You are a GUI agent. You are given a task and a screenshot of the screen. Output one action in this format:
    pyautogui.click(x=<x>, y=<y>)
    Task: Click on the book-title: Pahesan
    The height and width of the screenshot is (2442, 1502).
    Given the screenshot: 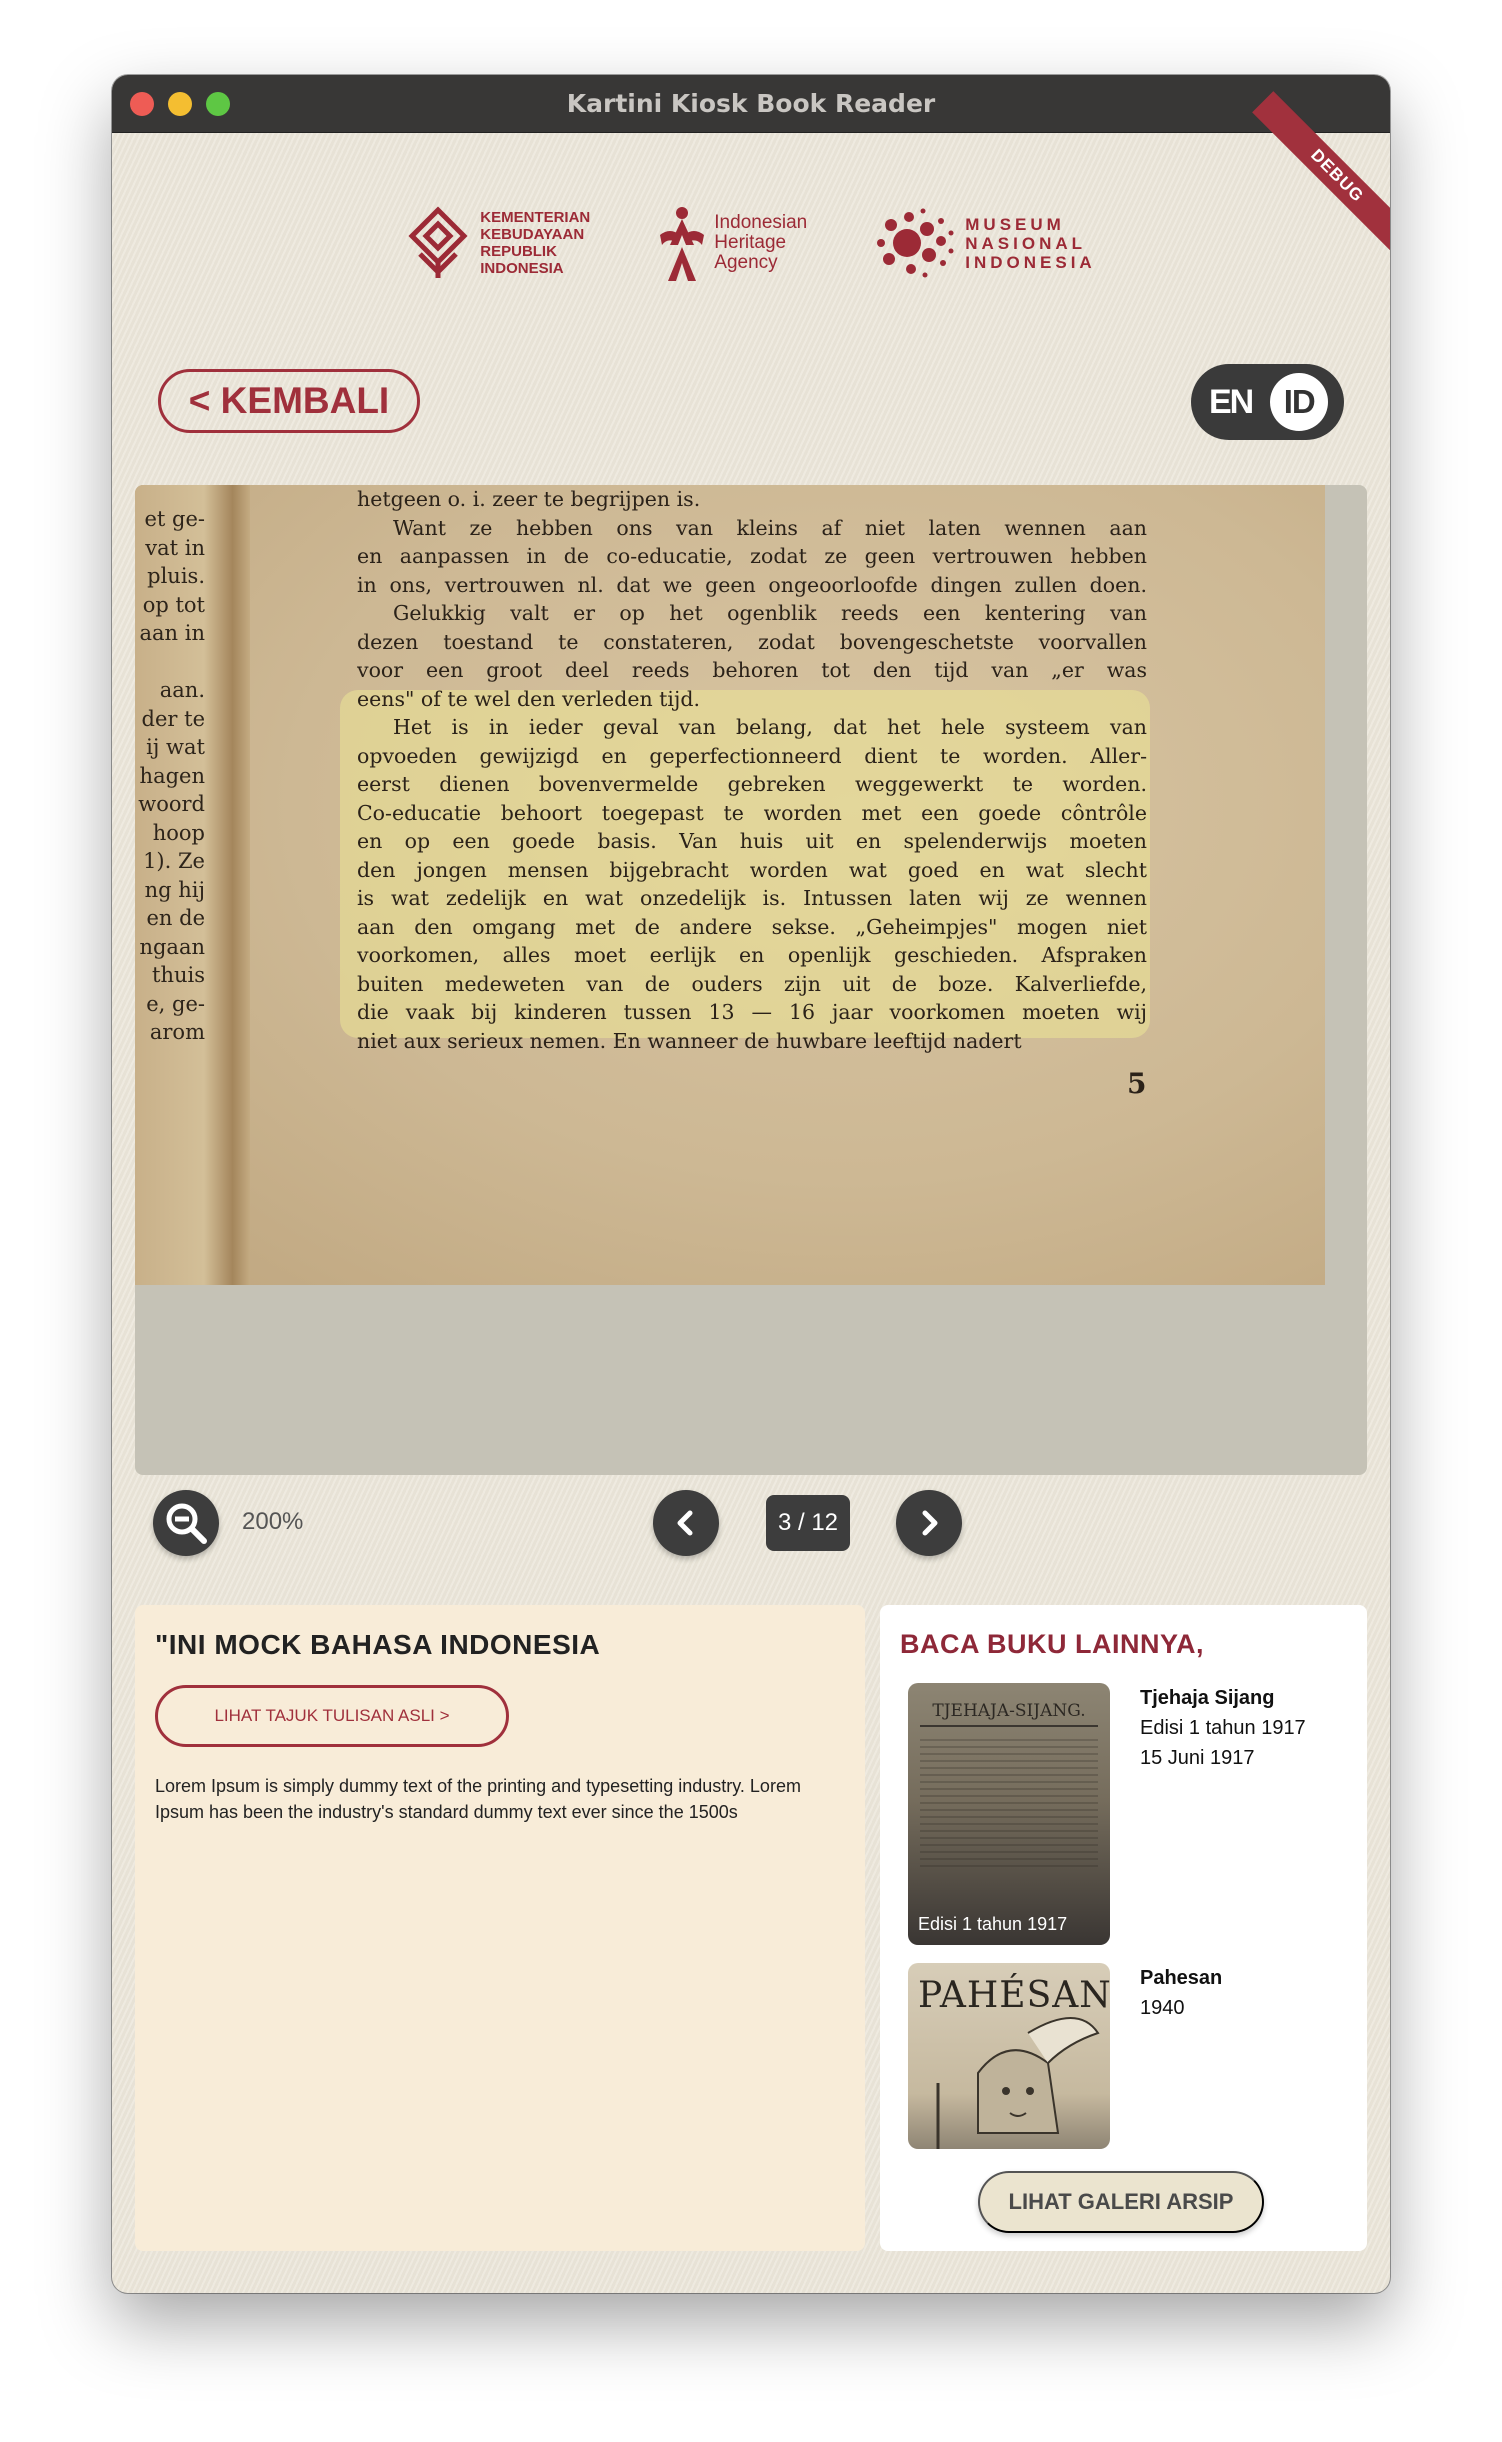 What is the action you would take?
    pyautogui.click(x=1181, y=1978)
    